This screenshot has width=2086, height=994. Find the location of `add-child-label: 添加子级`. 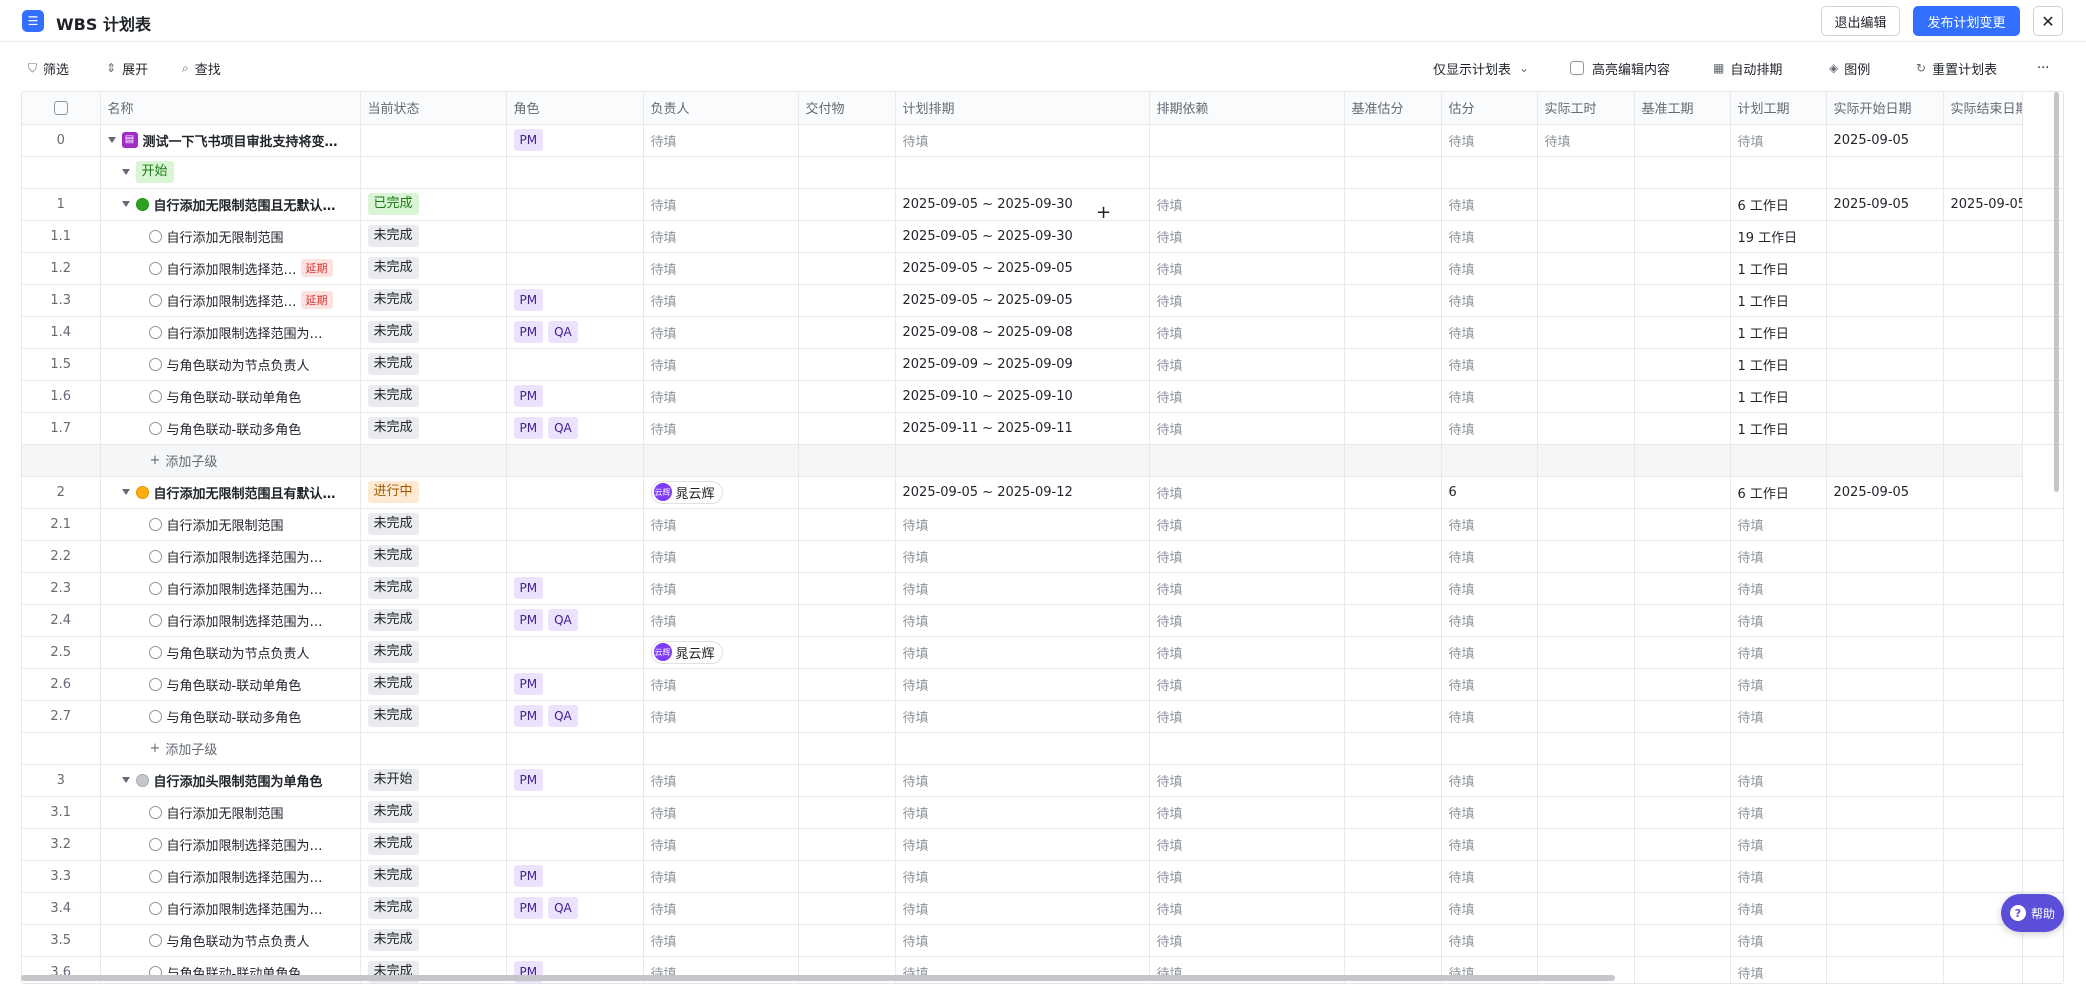

add-child-label: 添加子级 is located at coordinates (191, 460).